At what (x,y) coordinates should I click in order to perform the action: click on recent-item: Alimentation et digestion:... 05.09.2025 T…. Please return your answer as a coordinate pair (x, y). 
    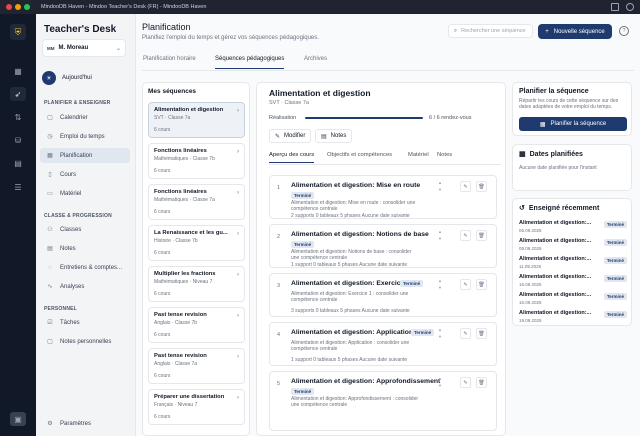
    Looking at the image, I should click on (573, 227).